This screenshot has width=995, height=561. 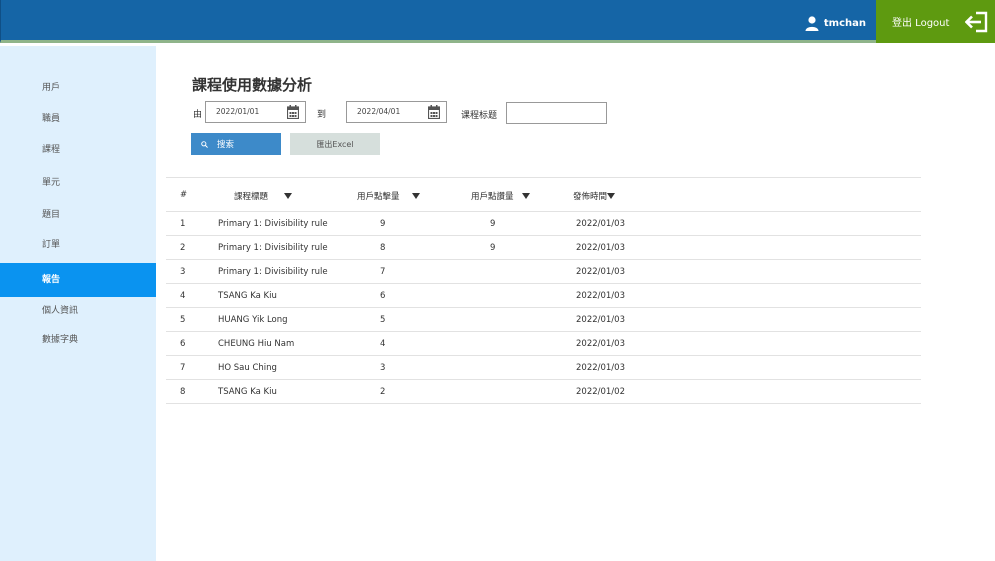 I want to click on row-number: 5, so click(x=183, y=320).